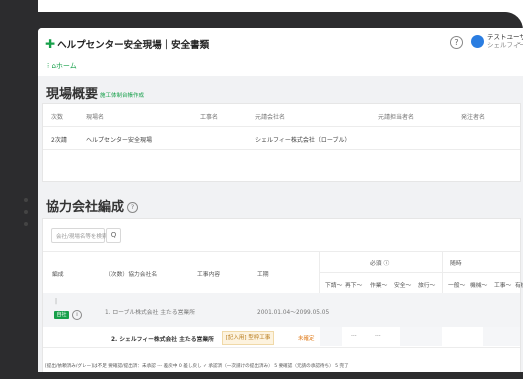 The width and height of the screenshot is (523, 379). What do you see at coordinates (19, 189) in the screenshot?
I see `device-bezel-left` at bounding box center [19, 189].